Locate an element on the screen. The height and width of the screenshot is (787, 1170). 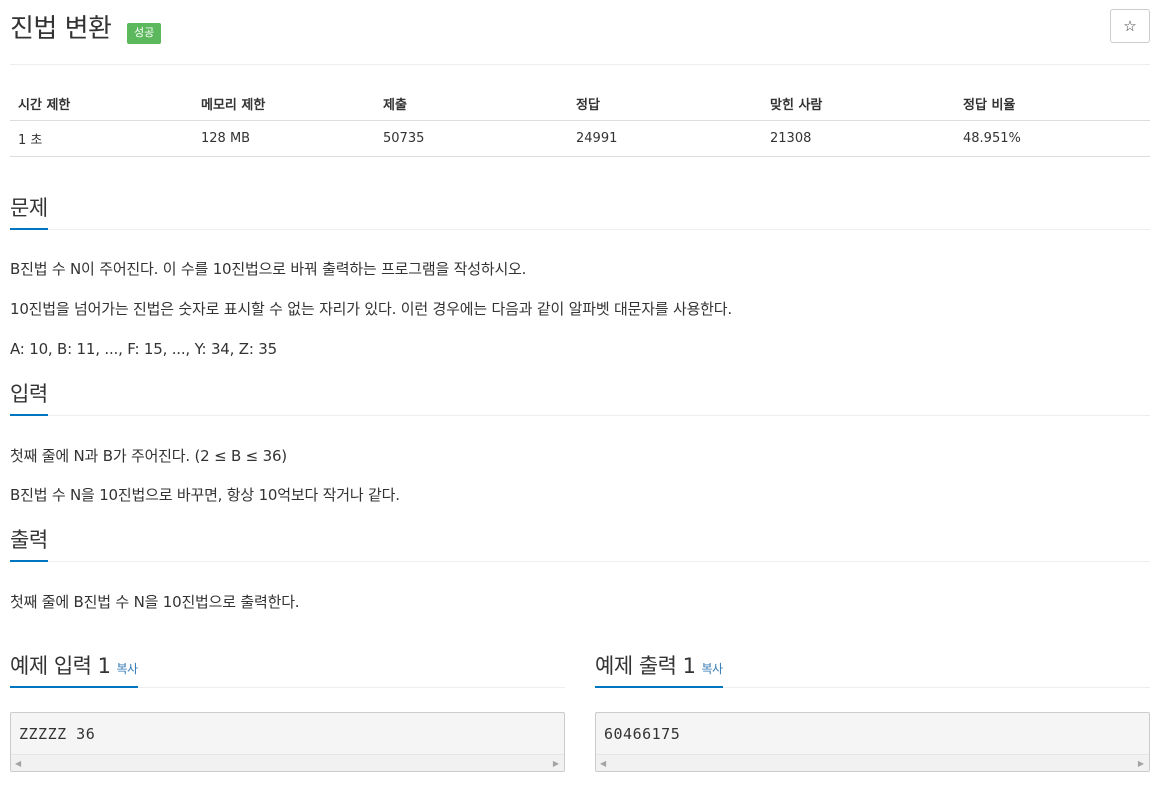
info-value-memory-limit: 128 MB is located at coordinates (284, 138).